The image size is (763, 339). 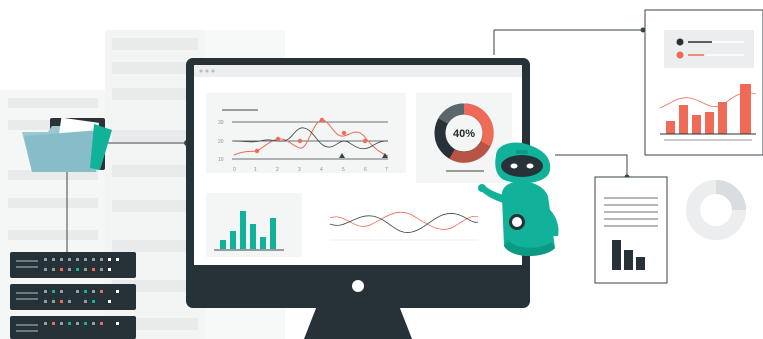 I want to click on x-tick: 2, so click(x=277, y=170).